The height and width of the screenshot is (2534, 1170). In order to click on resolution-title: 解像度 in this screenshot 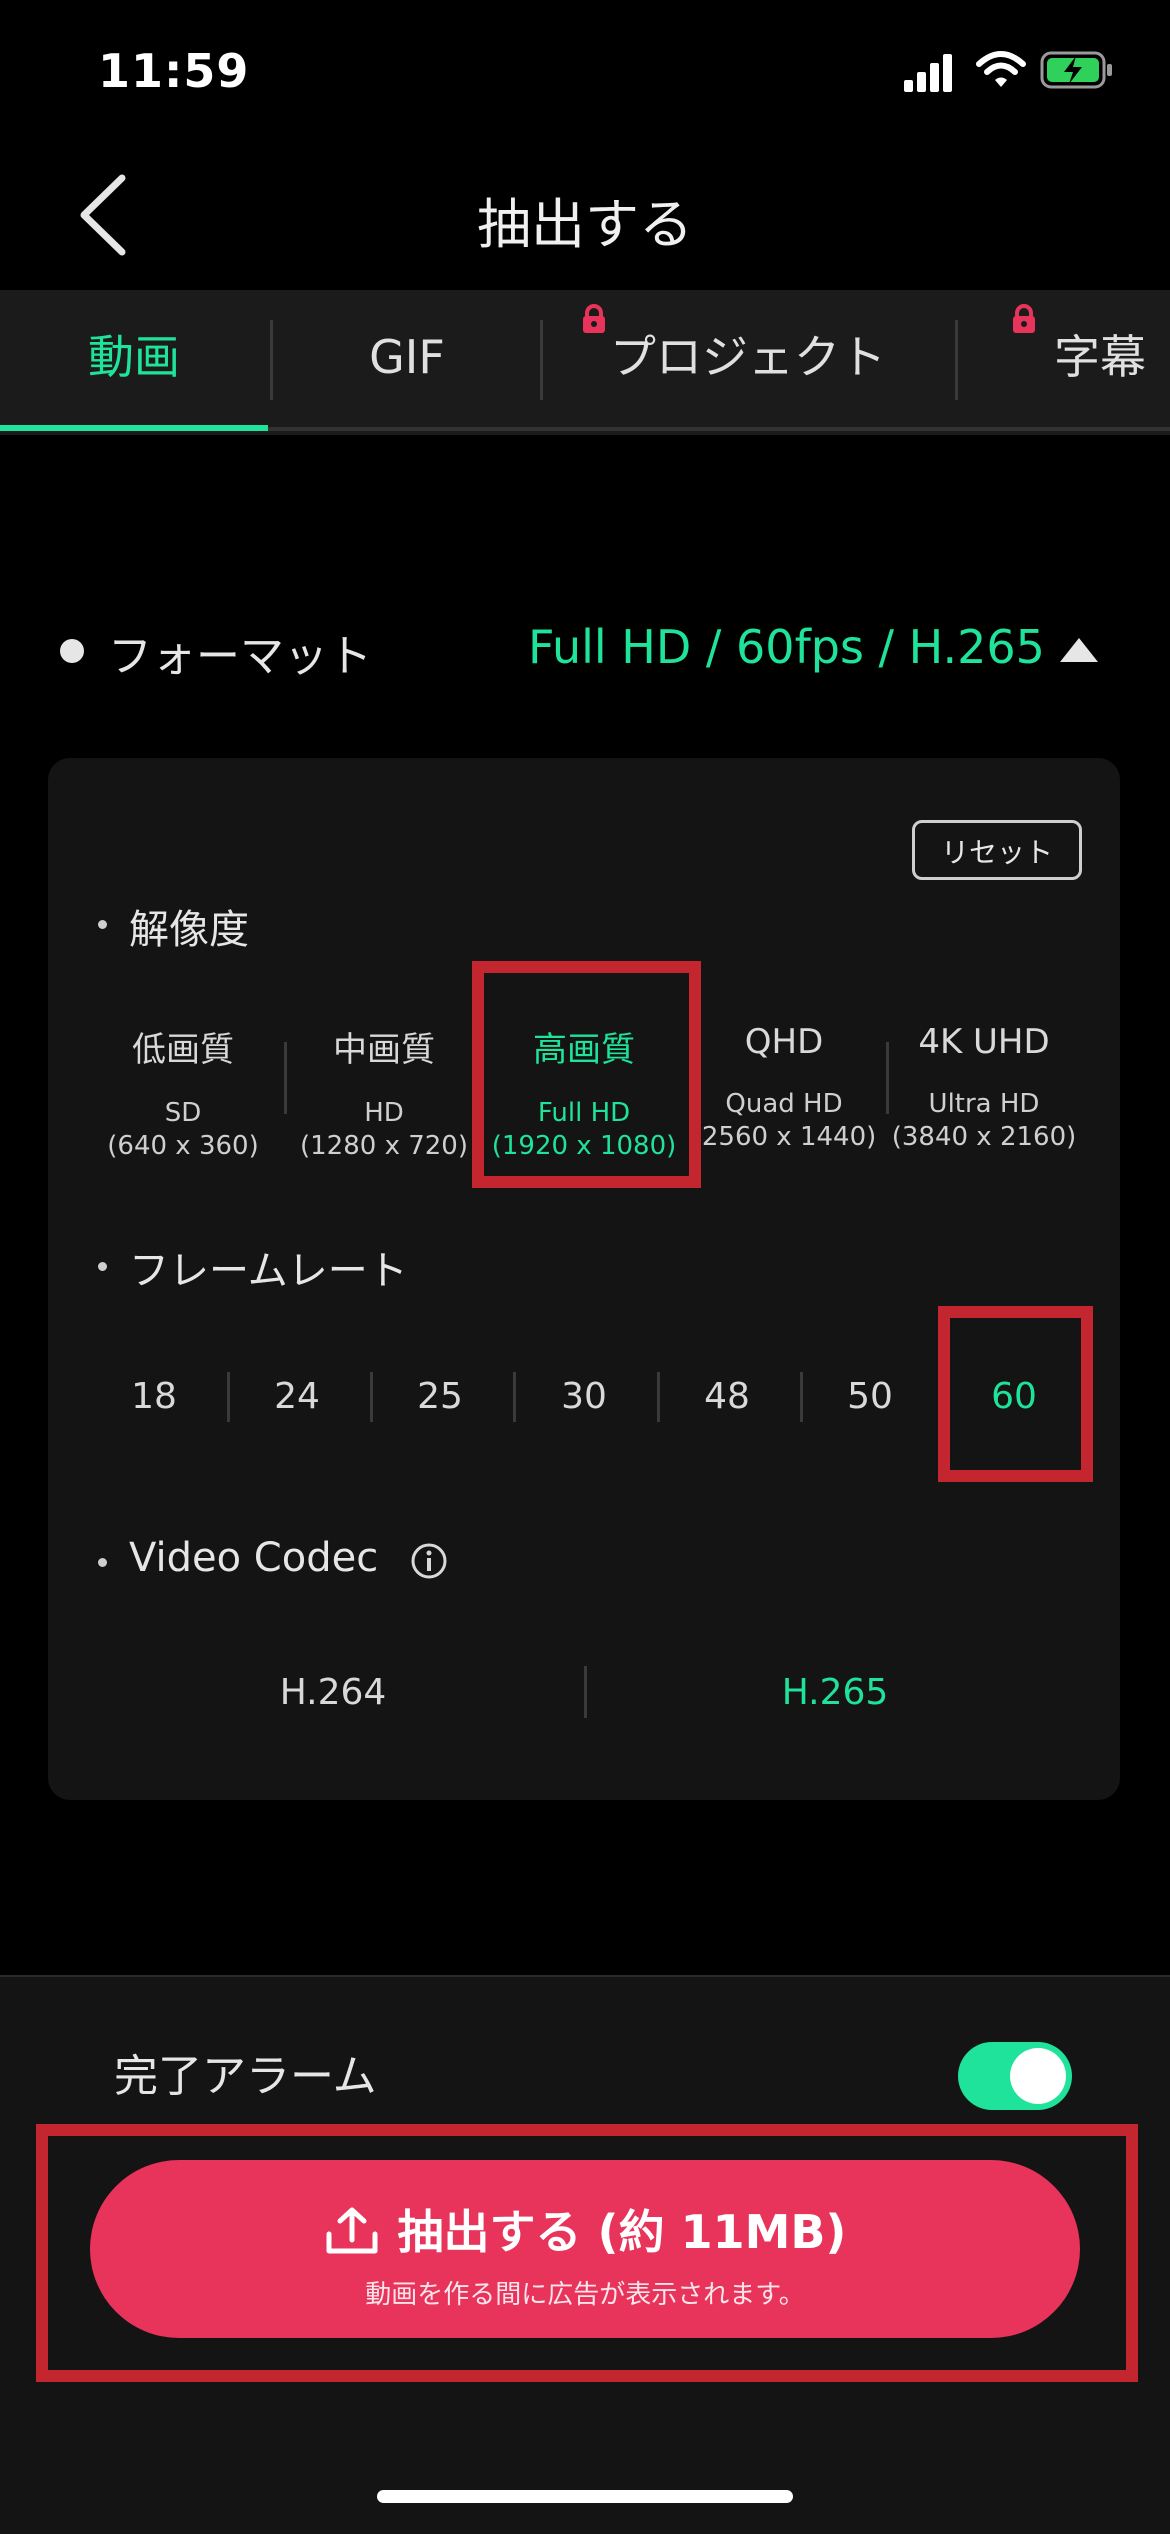, I will do `click(189, 930)`.